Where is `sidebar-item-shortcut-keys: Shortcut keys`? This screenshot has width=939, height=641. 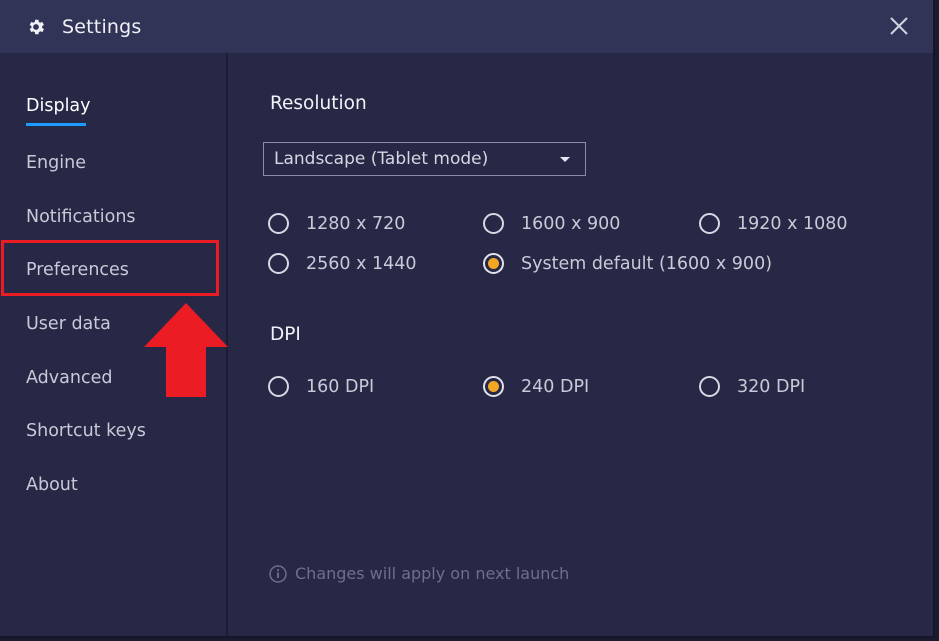
sidebar-item-shortcut-keys: Shortcut keys is located at coordinates (86, 431).